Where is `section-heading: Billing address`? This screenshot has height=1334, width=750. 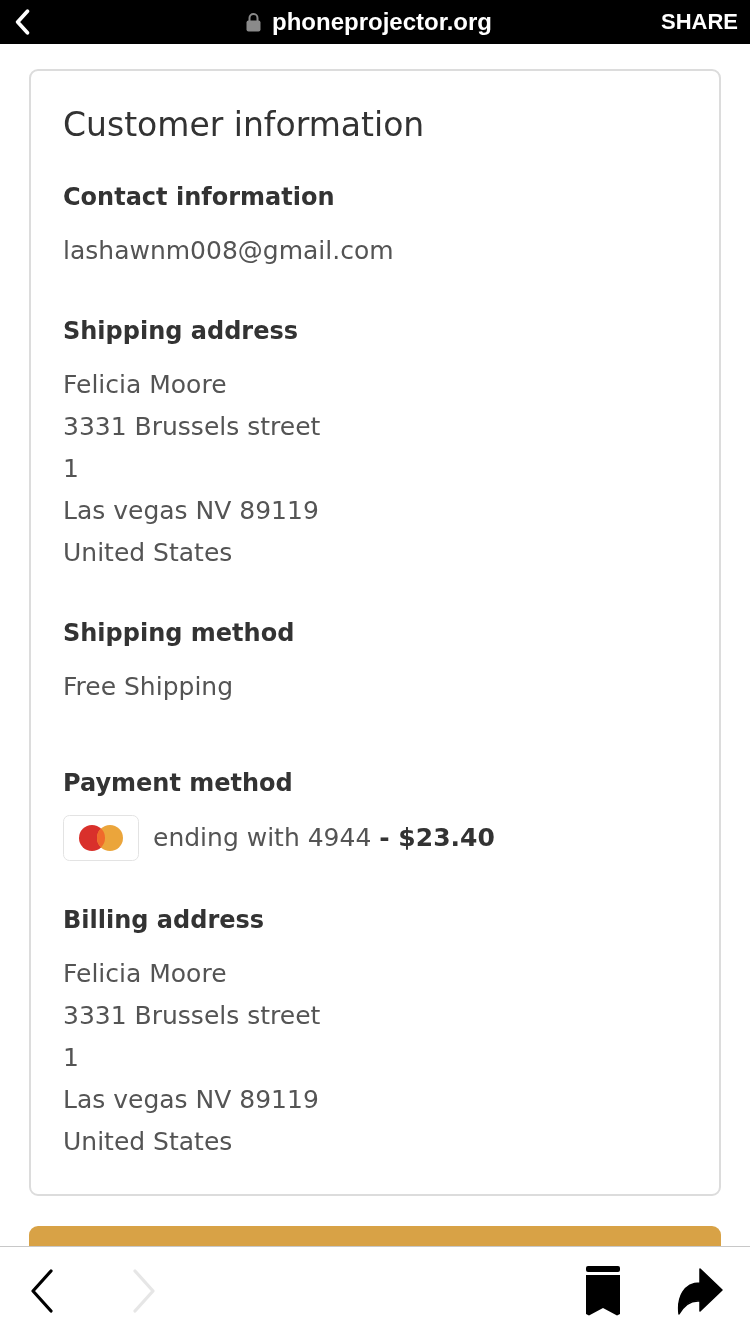 section-heading: Billing address is located at coordinates (164, 920).